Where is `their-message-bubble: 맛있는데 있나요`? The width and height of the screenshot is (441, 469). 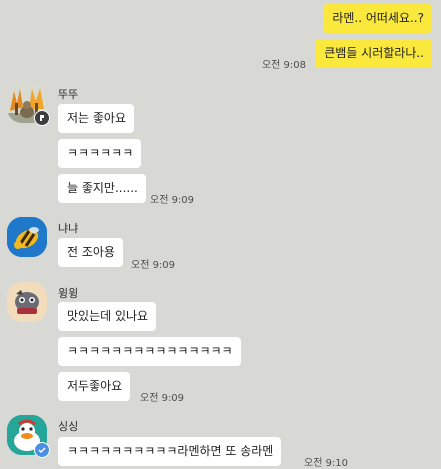 their-message-bubble: 맛있는데 있나요 is located at coordinates (107, 316).